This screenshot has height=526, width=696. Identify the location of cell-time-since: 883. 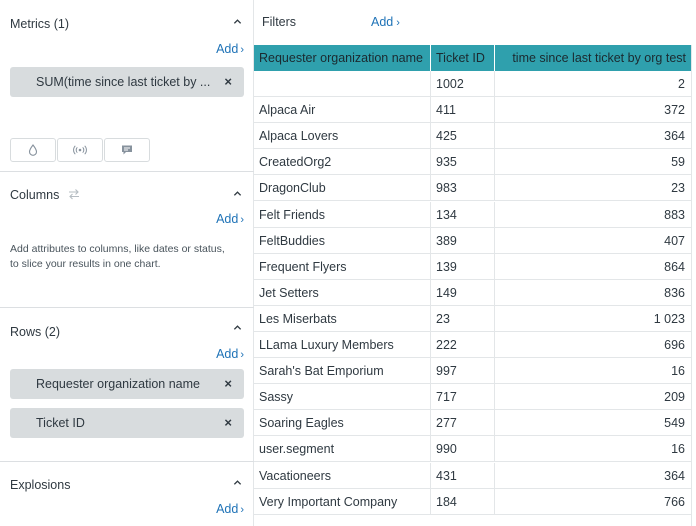
(674, 214).